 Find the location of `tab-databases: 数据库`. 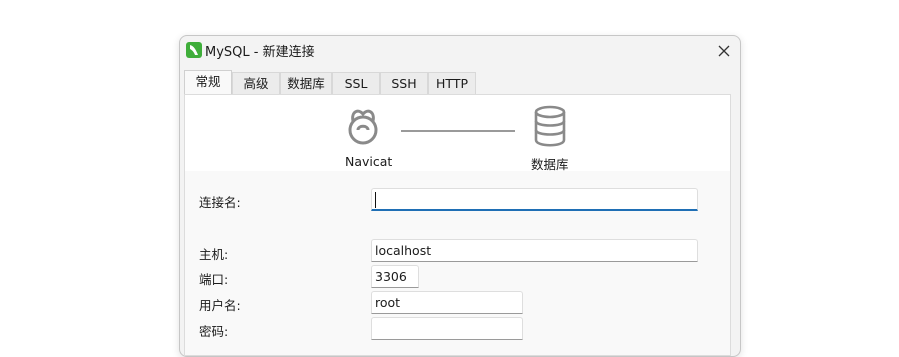

tab-databases: 数据库 is located at coordinates (306, 83).